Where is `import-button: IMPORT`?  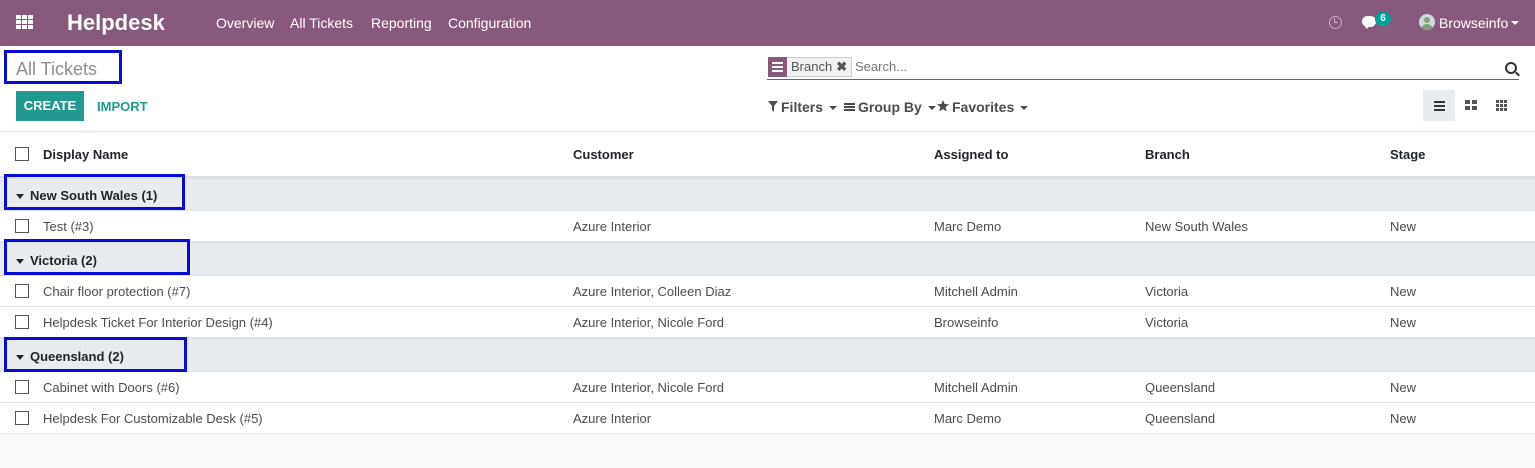
import-button: IMPORT is located at coordinates (122, 106).